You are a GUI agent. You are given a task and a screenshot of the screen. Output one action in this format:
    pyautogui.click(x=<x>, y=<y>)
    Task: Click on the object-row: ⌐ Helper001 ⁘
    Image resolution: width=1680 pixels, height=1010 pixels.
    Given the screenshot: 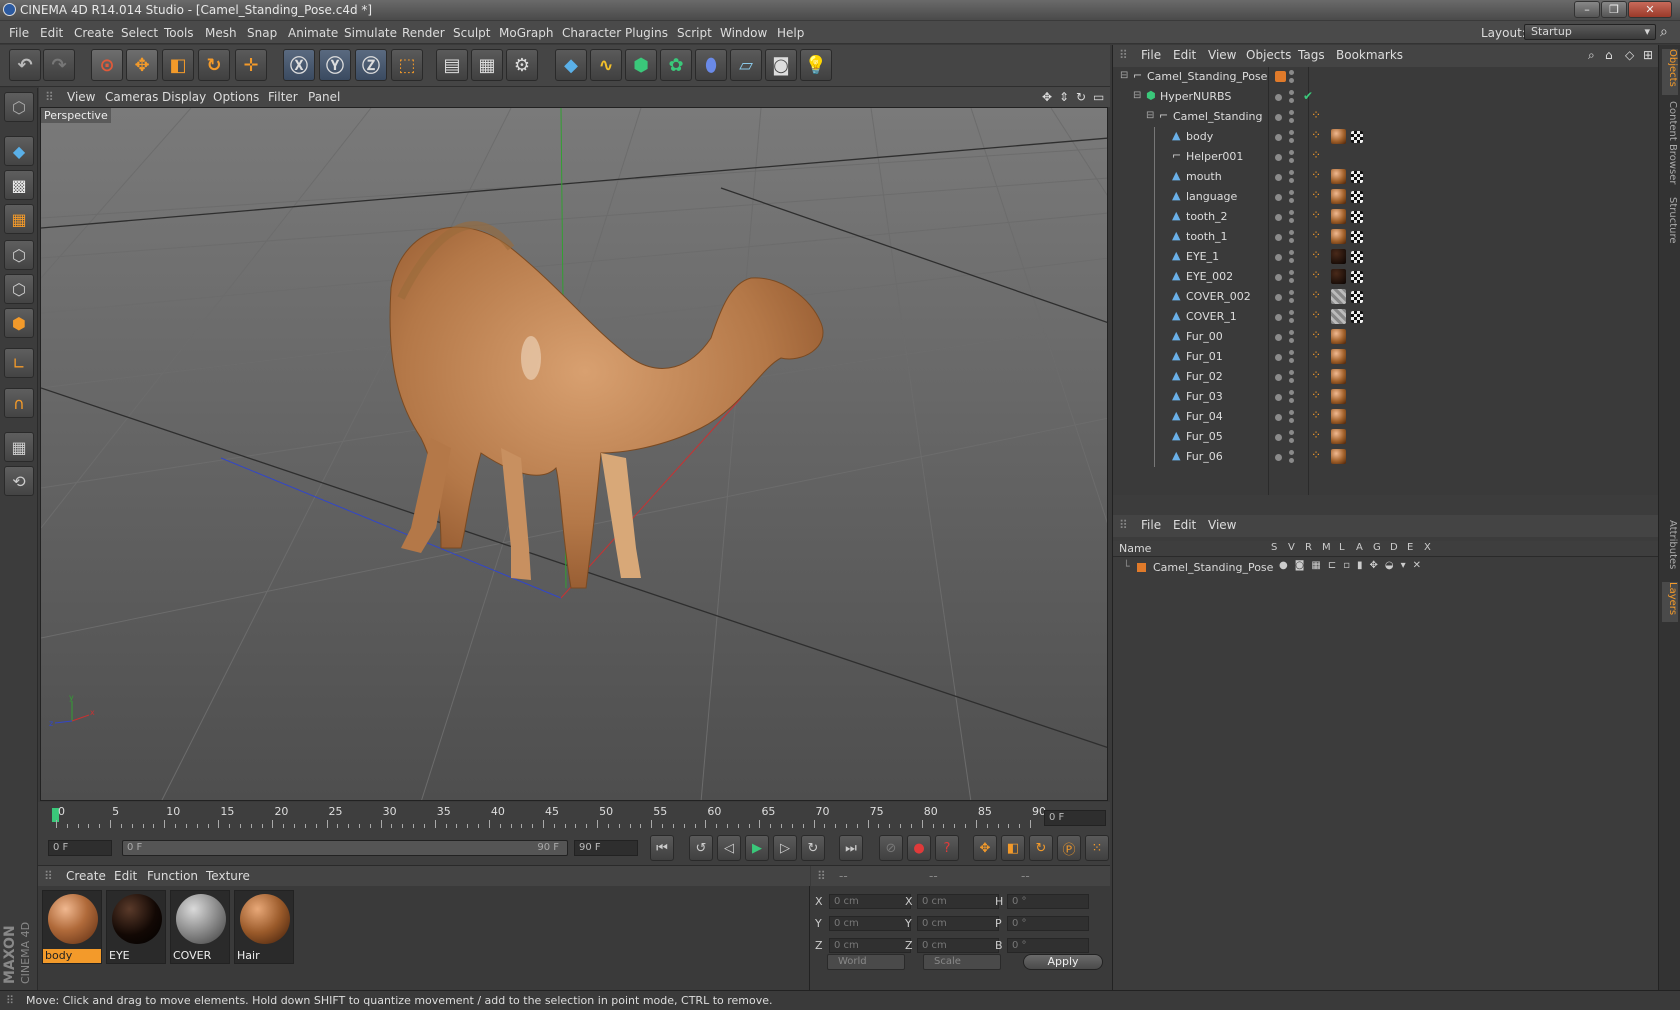 What is the action you would take?
    pyautogui.click(x=1386, y=157)
    